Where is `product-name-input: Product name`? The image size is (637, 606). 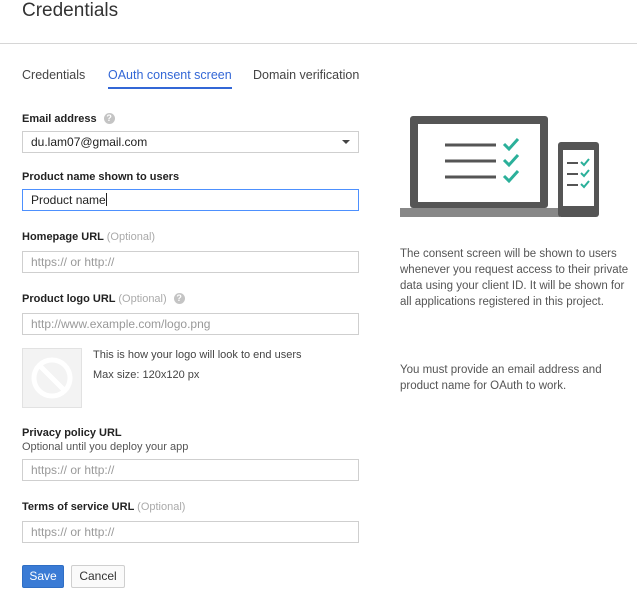 product-name-input: Product name is located at coordinates (190, 200).